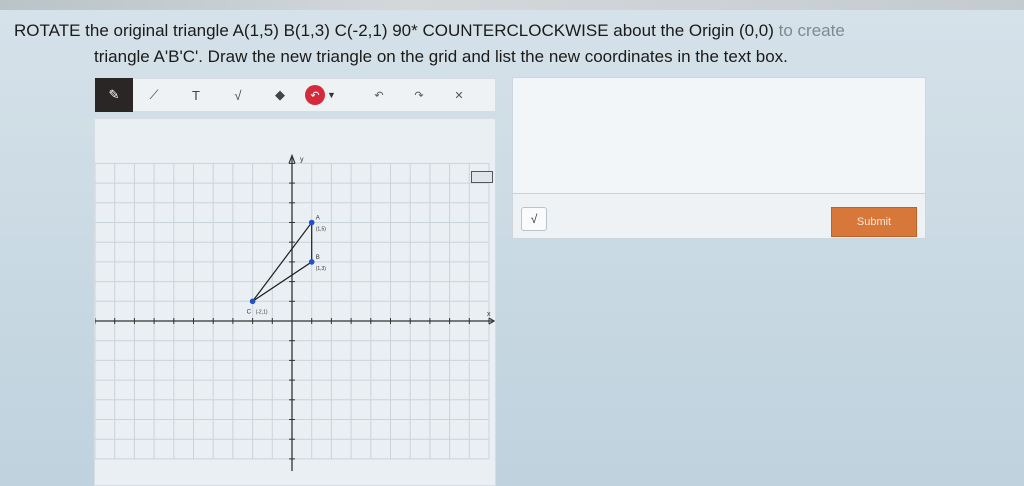 The image size is (1024, 486). I want to click on top-strip, so click(512, 5).